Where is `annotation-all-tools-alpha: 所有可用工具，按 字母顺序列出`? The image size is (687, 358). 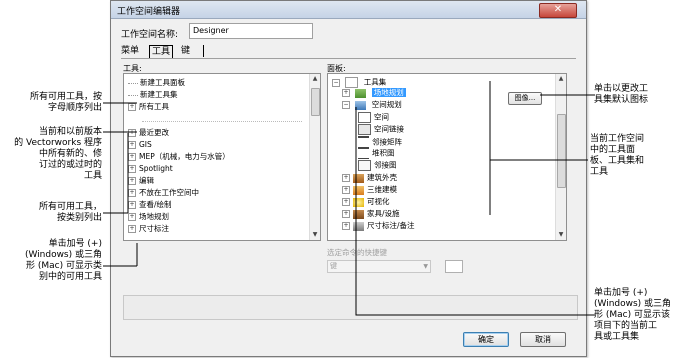 annotation-all-tools-alpha: 所有可用工具，按 字母顺序列出 is located at coordinates (65, 102).